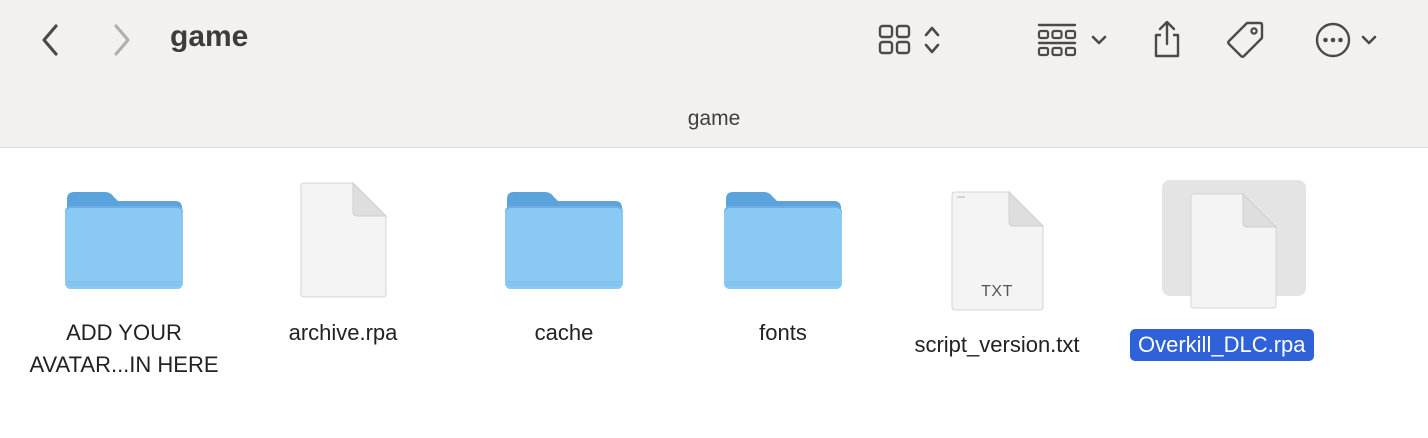 This screenshot has height=438, width=1428. I want to click on group-by-icon, so click(1057, 40).